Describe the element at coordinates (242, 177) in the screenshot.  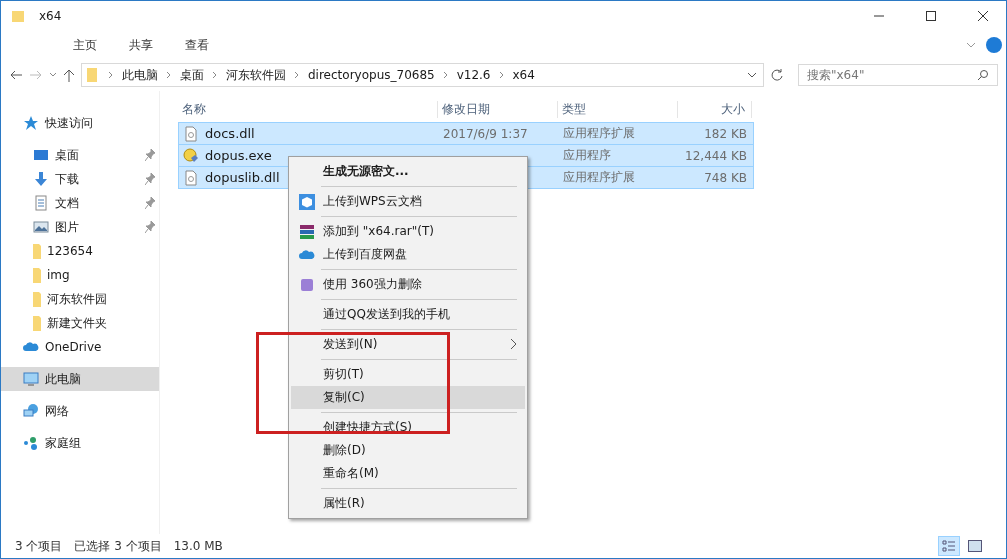
I see `file-name: dopuslib.dll` at that location.